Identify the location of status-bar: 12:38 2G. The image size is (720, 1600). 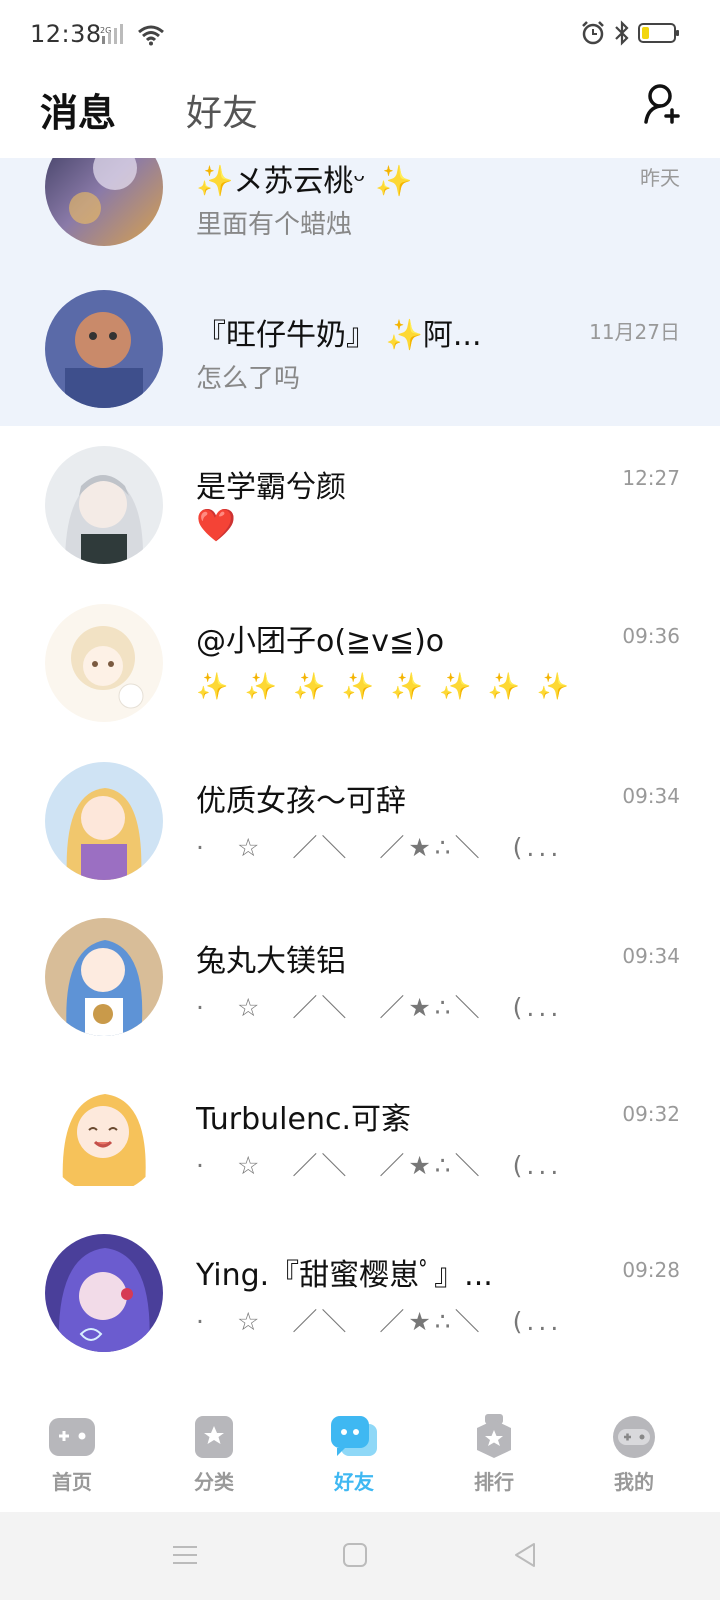
(360, 35).